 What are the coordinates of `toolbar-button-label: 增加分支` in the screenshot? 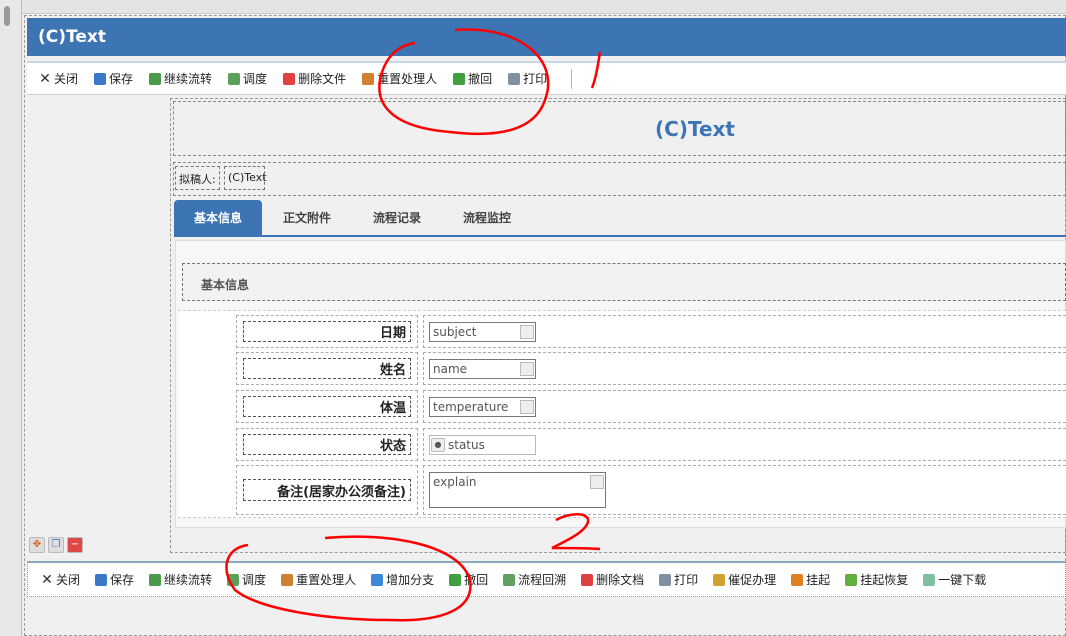 It's located at (410, 580).